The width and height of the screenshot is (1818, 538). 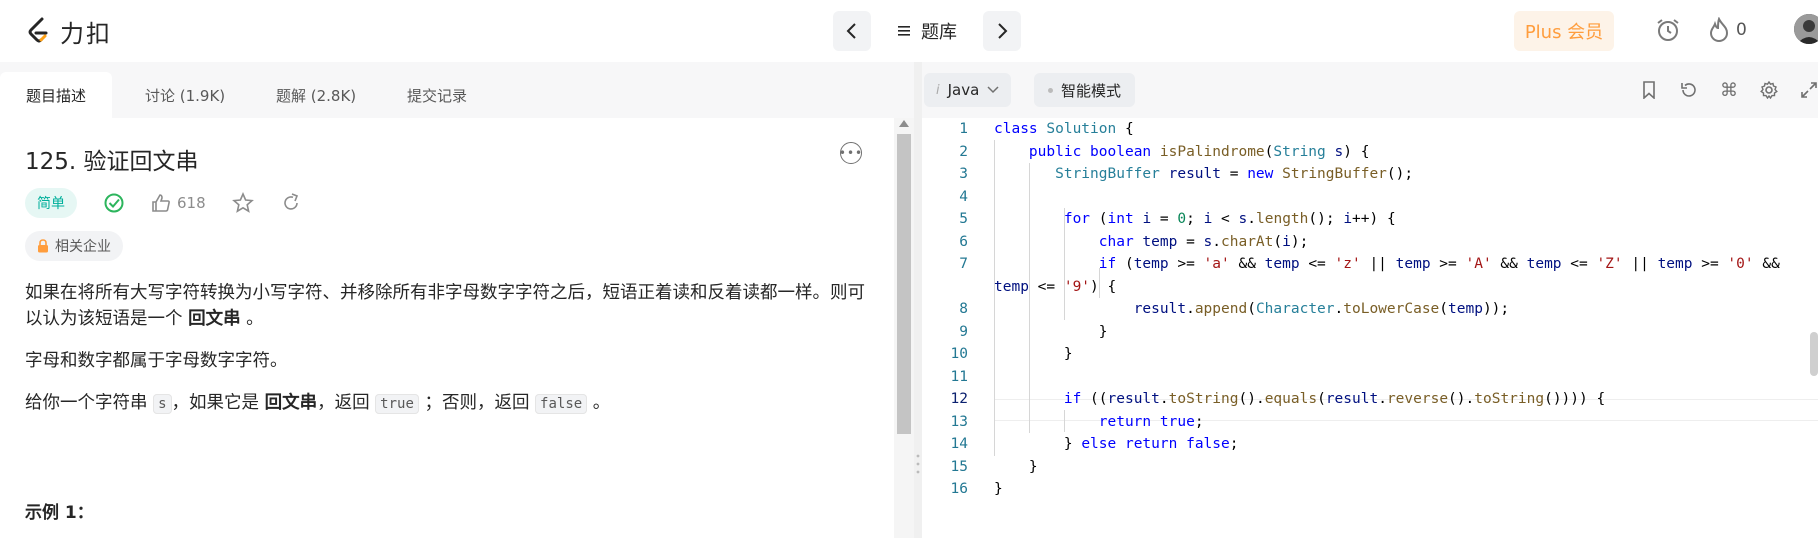 I want to click on editor-tools: ⌘, so click(x=1728, y=90).